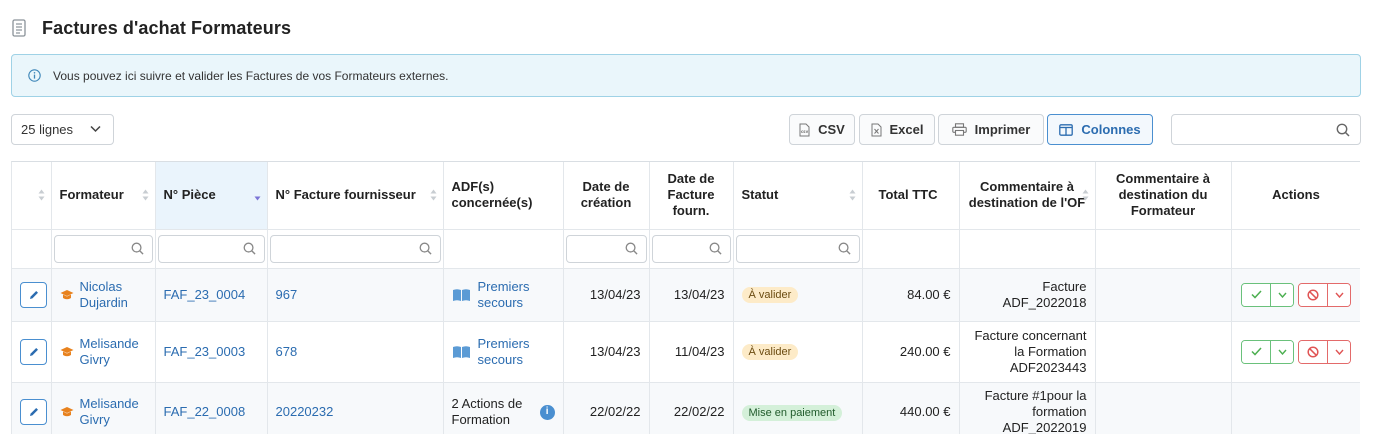 Image resolution: width=1373 pixels, height=434 pixels. Describe the element at coordinates (287, 351) in the screenshot. I see `facture-link: 678` at that location.